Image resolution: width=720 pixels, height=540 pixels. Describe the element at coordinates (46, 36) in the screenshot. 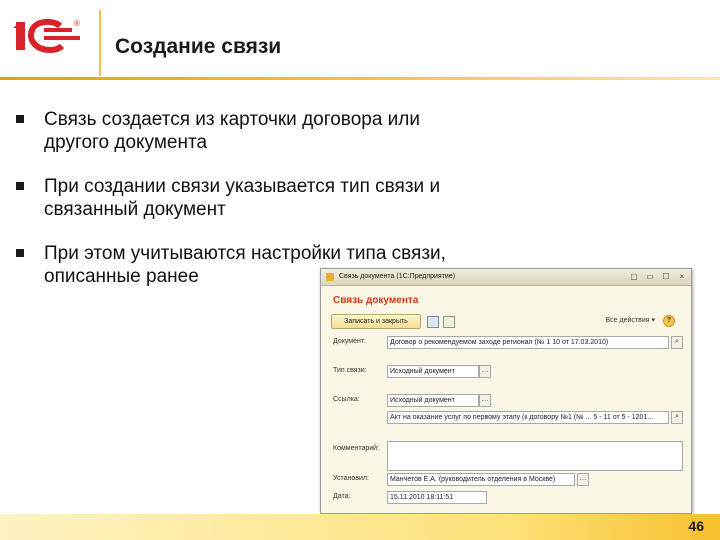

I see `1c-logo-icon: ®` at that location.